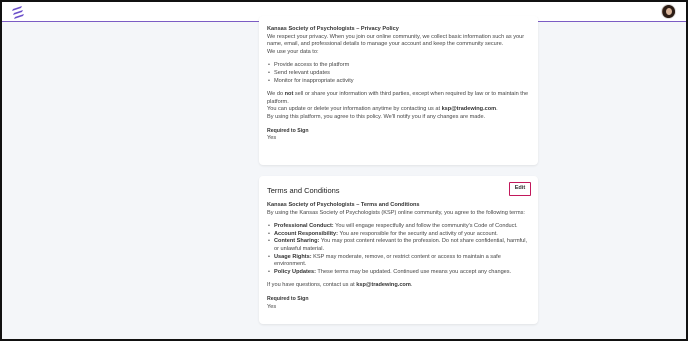  What do you see at coordinates (303, 190) in the screenshot?
I see `terms-title: Terms and Conditions` at bounding box center [303, 190].